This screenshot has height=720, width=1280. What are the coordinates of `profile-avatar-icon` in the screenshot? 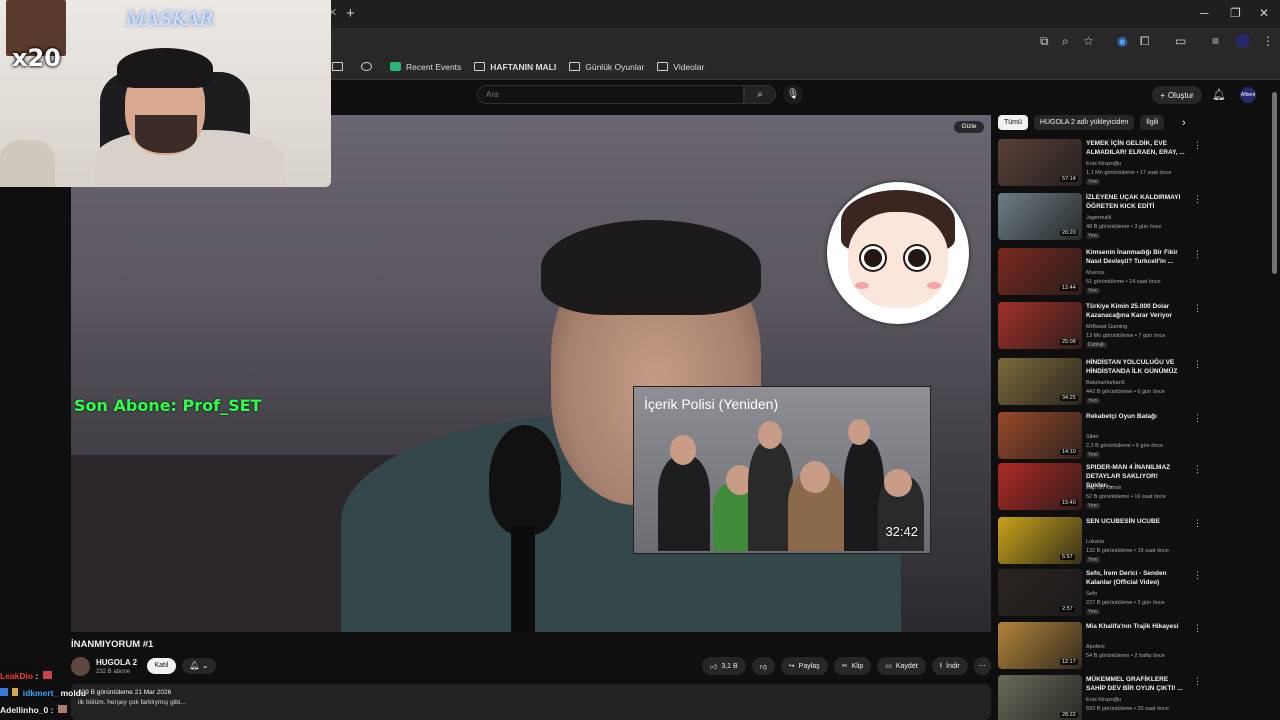 It's located at (1243, 41).